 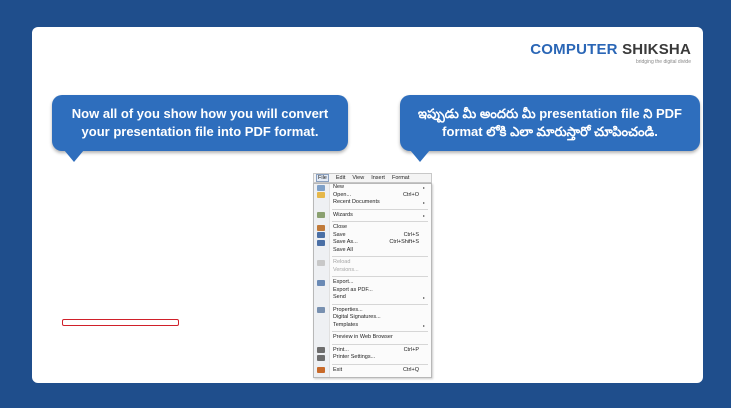 What do you see at coordinates (400, 178) in the screenshot?
I see `menubar-item-format: Format` at bounding box center [400, 178].